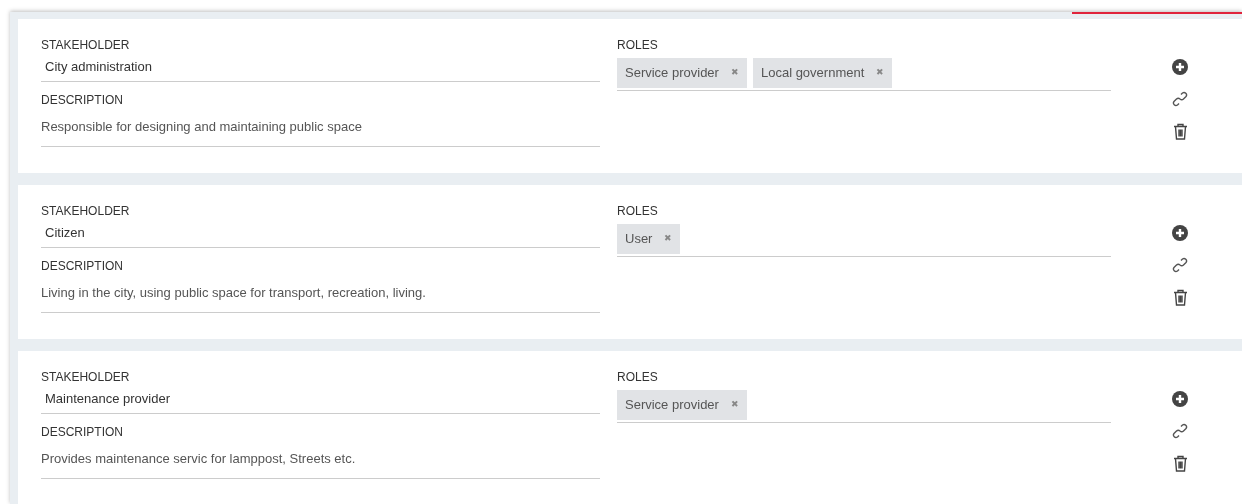 The width and height of the screenshot is (1242, 504). I want to click on stakeholder-field: Citizen, so click(320, 233).